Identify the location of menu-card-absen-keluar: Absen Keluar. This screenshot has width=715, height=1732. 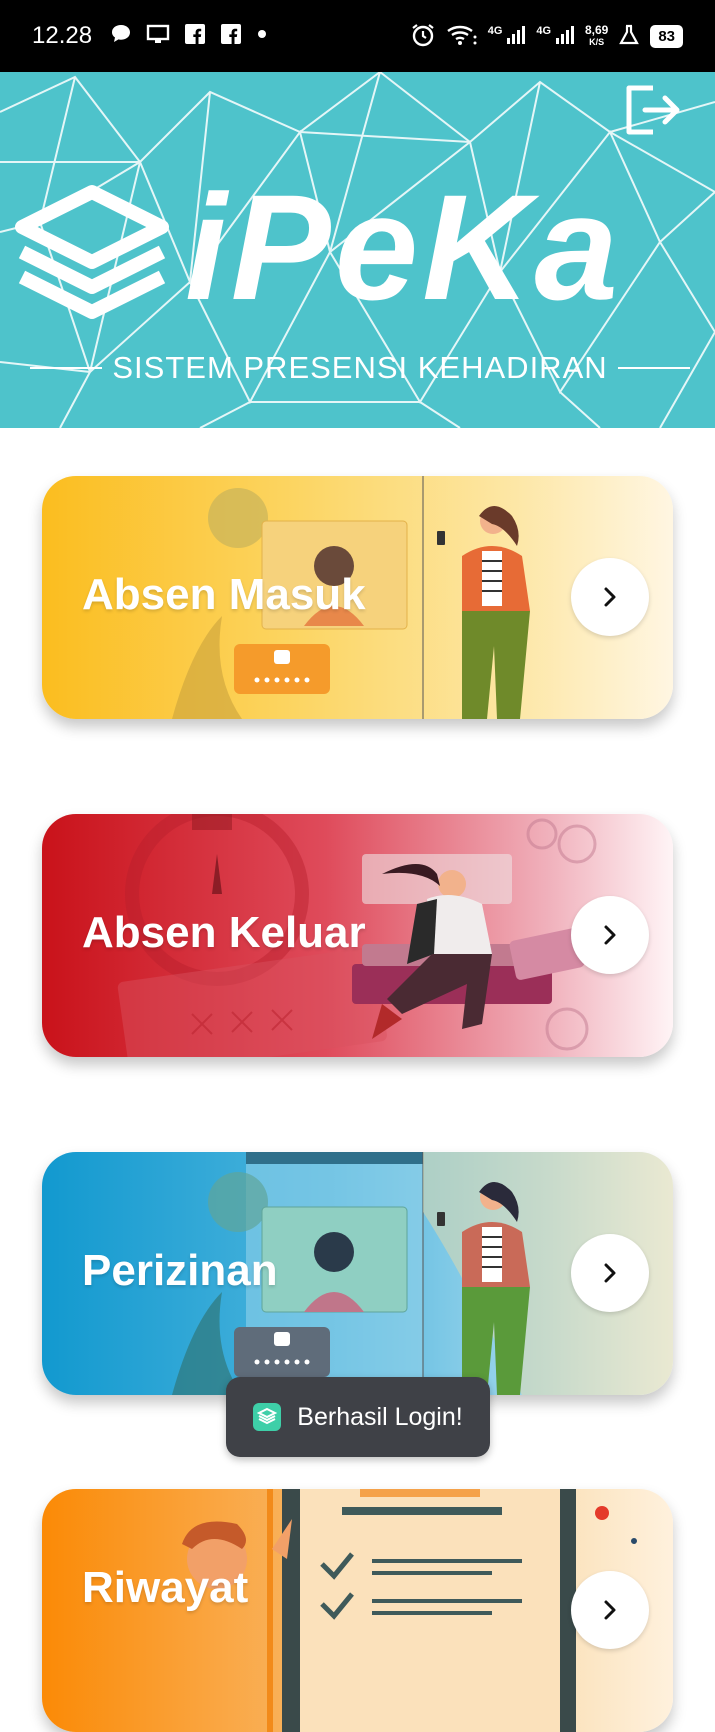
(357, 935).